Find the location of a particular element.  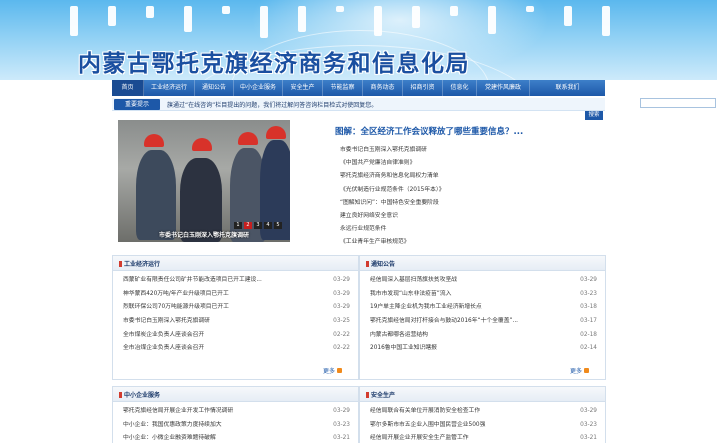

row-title: 经信局深入基层扫荡旗扶贫攻坚战 is located at coordinates (467, 281).